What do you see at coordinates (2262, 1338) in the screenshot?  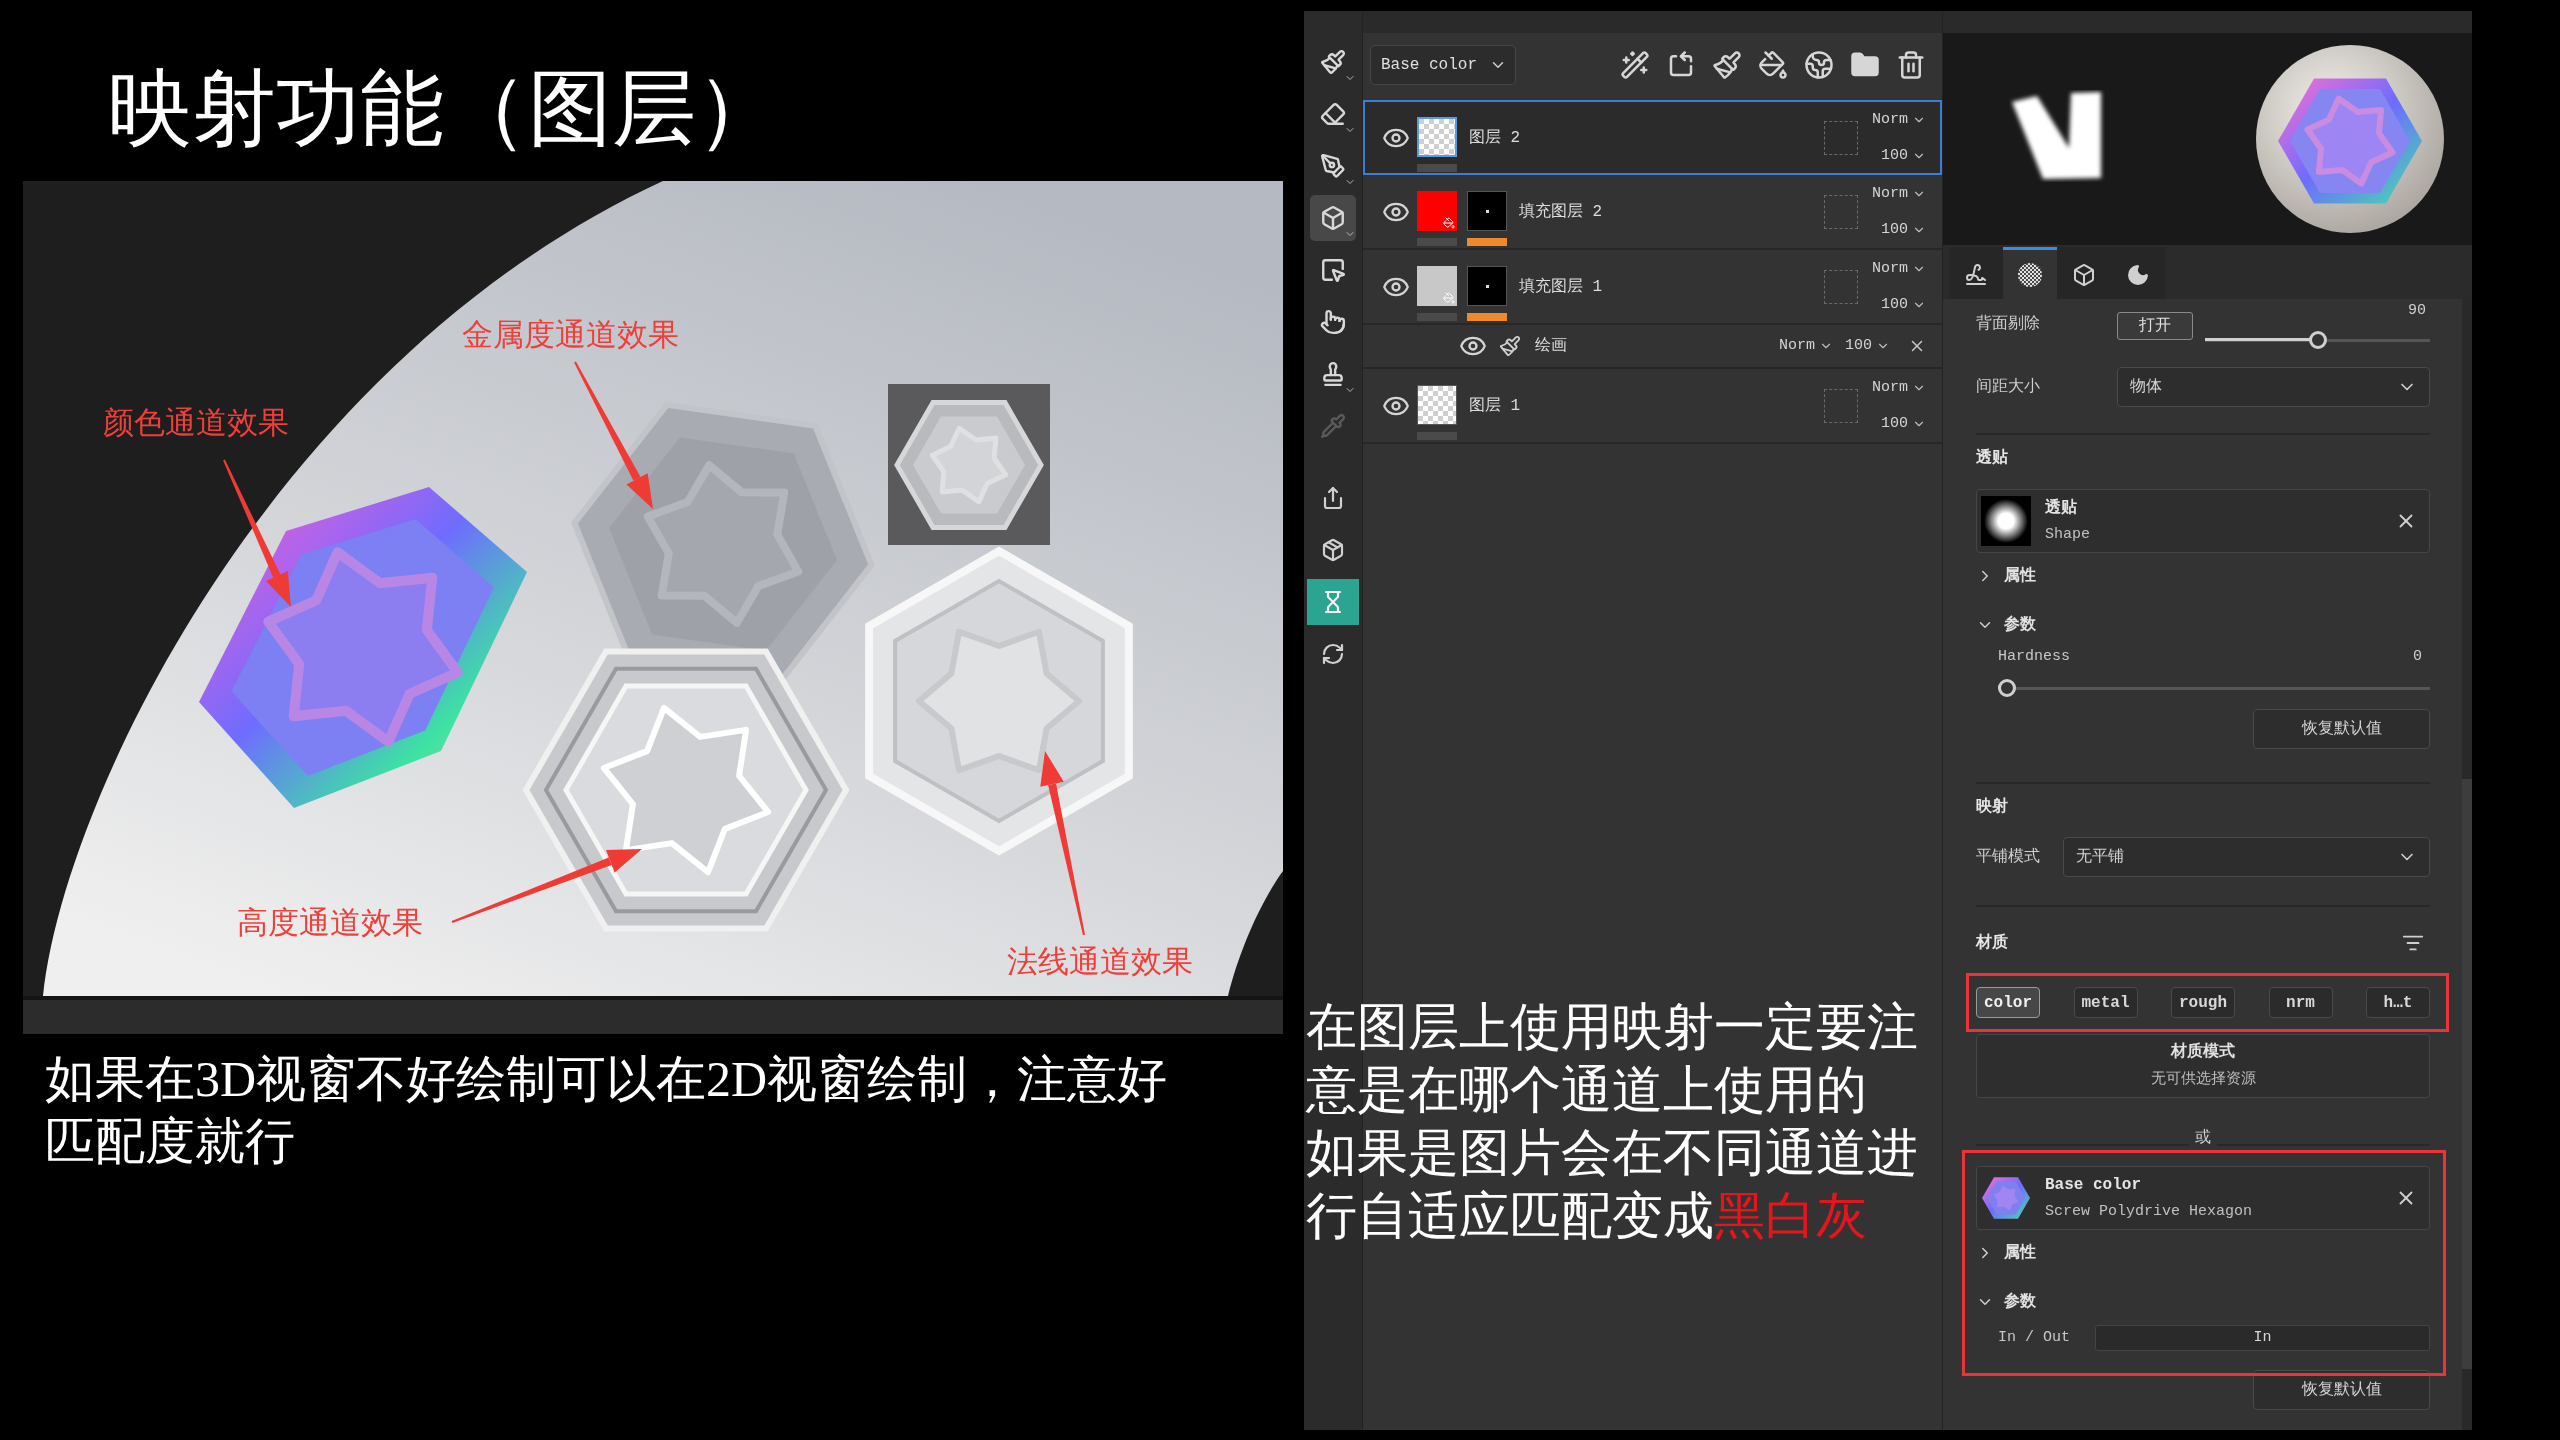 I see `value-field: In` at bounding box center [2262, 1338].